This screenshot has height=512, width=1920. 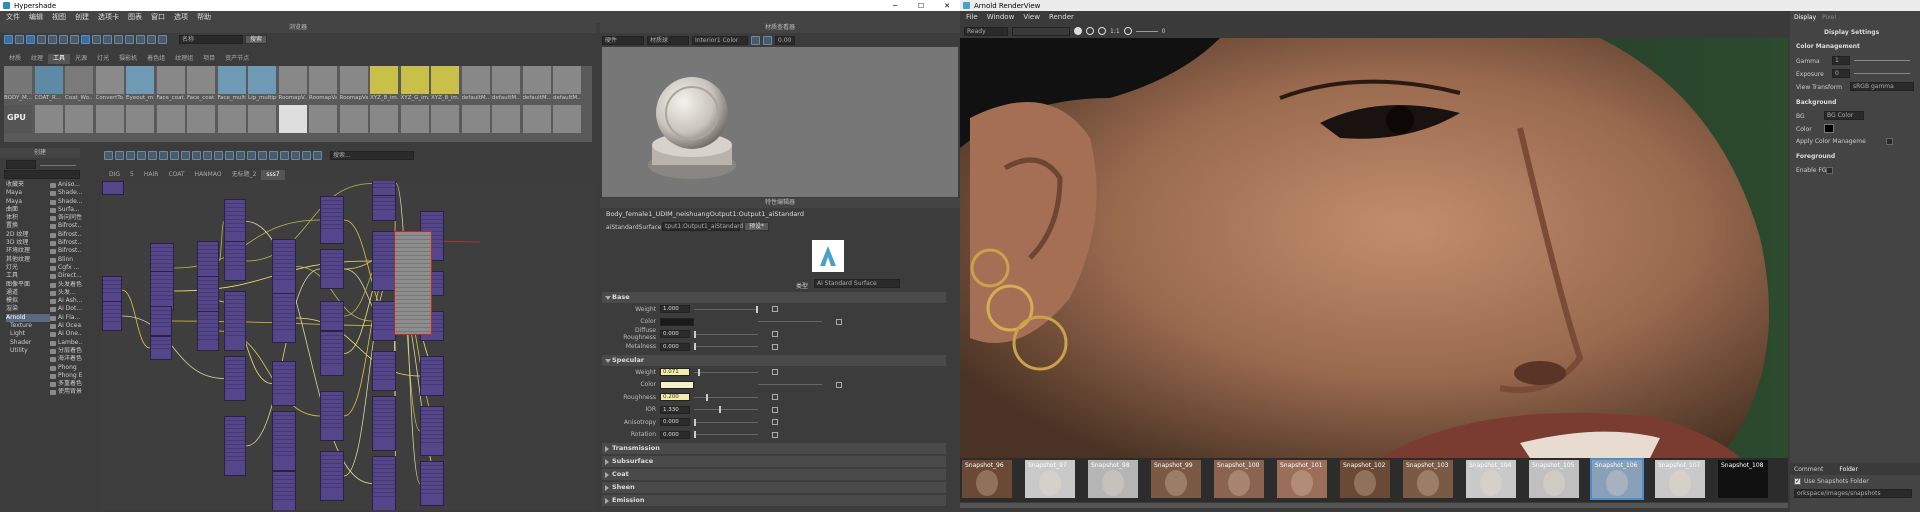 What do you see at coordinates (59, 59) in the screenshot?
I see `browser-tab: 工具` at bounding box center [59, 59].